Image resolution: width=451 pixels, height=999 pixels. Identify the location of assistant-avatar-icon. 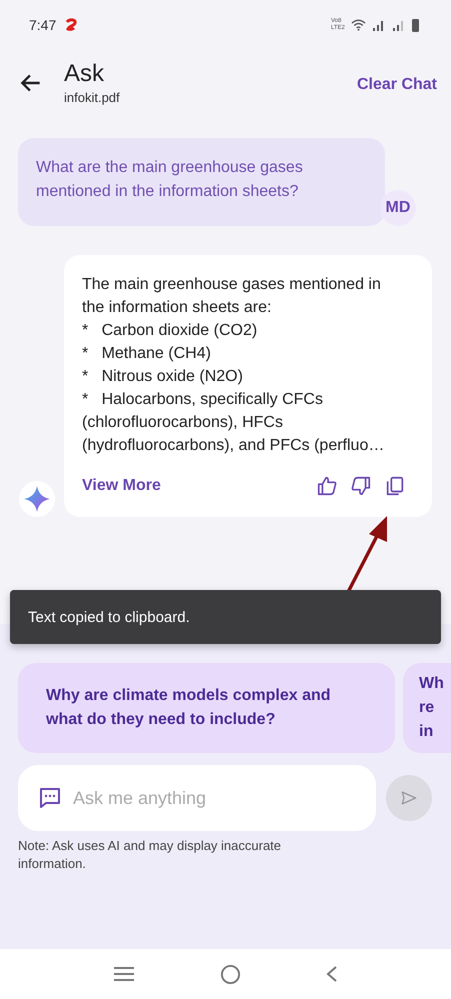
(37, 499).